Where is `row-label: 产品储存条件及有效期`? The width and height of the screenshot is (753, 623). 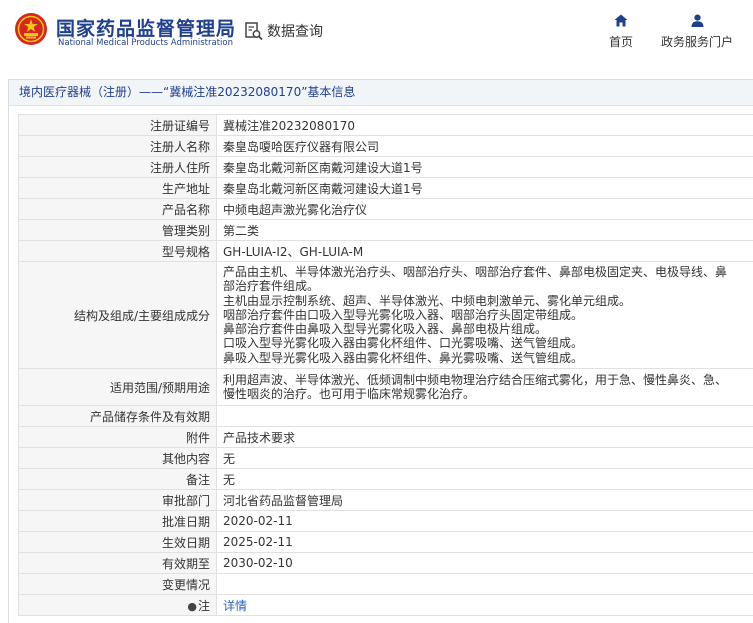 row-label: 产品储存条件及有效期 is located at coordinates (117, 416).